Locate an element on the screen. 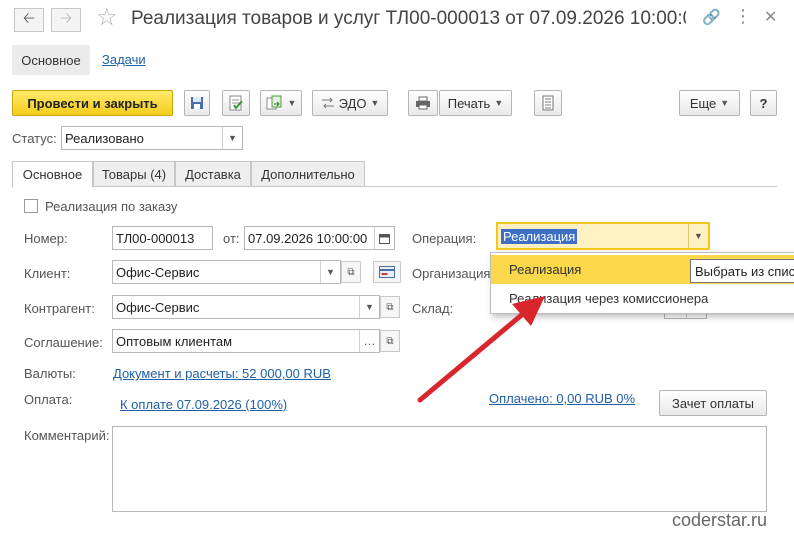 Image resolution: width=794 pixels, height=544 pixels. help-button: ? is located at coordinates (763, 103).